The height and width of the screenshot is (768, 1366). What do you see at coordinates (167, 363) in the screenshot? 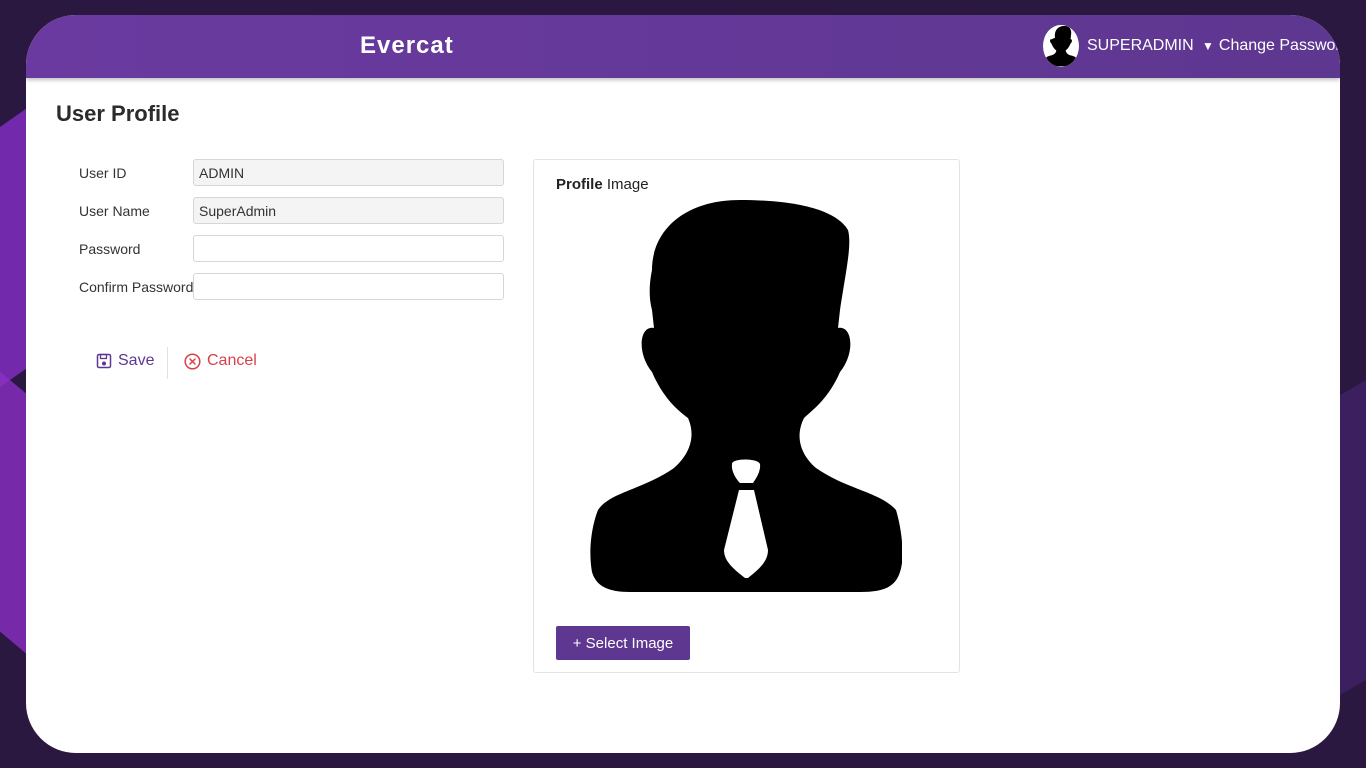
I see `action-divider` at bounding box center [167, 363].